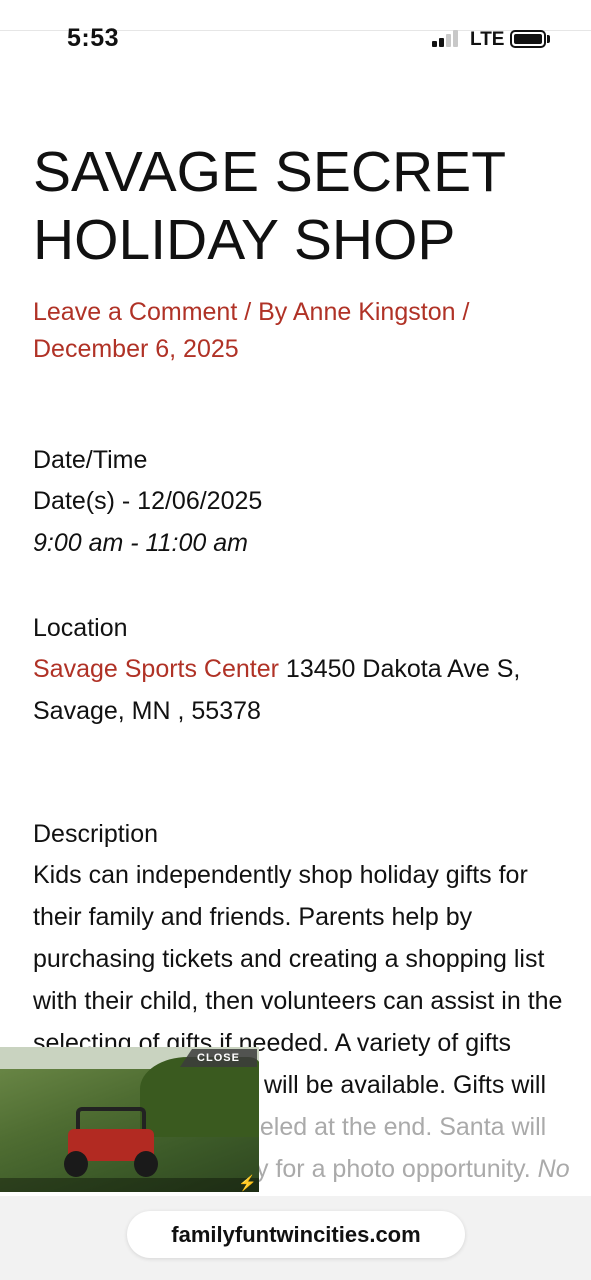 The height and width of the screenshot is (1280, 591). I want to click on description-partial-italic: No, so click(550, 1169).